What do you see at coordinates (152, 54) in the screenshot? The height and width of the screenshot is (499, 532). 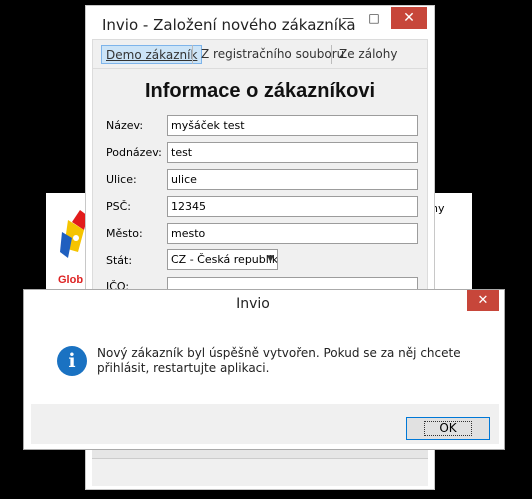 I see `tab-demo-customer: Demo zákazník` at bounding box center [152, 54].